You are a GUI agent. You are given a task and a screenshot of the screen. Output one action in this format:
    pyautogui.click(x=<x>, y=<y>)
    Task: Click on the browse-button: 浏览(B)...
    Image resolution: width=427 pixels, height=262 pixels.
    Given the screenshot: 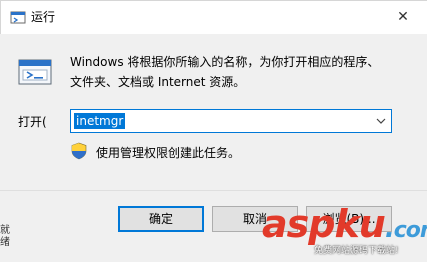 What is the action you would take?
    pyautogui.click(x=349, y=219)
    